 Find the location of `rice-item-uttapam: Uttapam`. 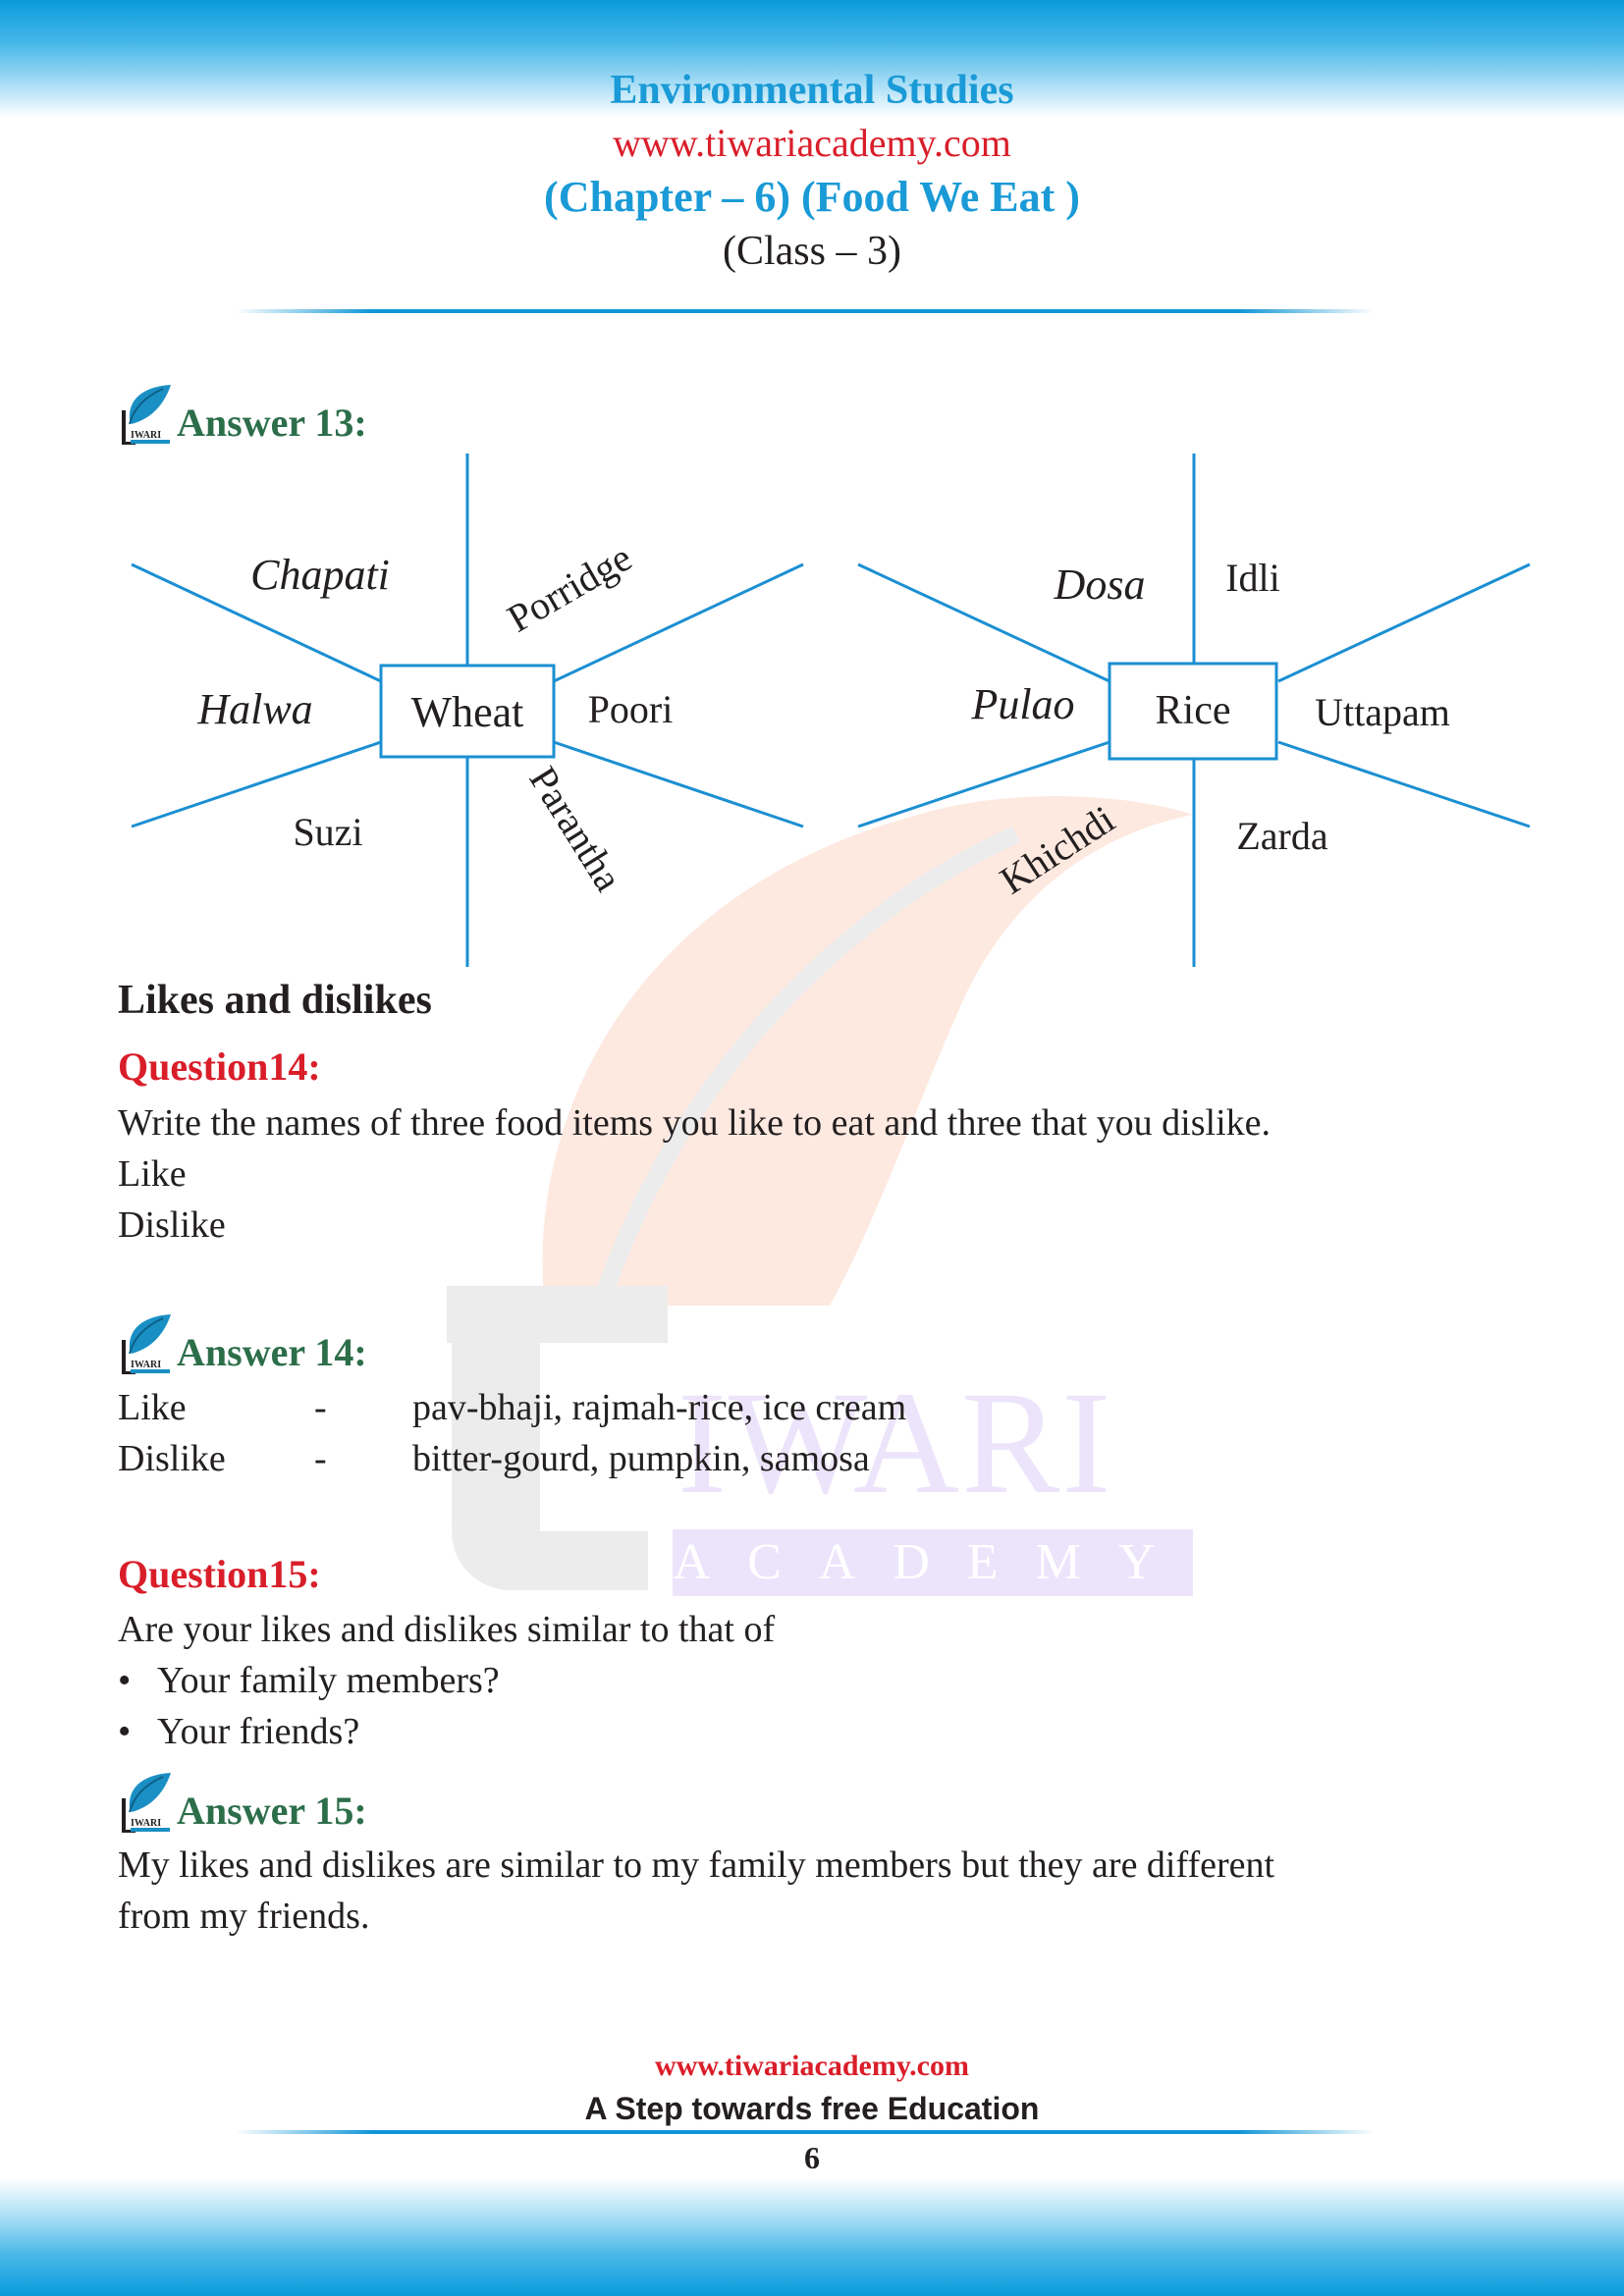

rice-item-uttapam: Uttapam is located at coordinates (1382, 712).